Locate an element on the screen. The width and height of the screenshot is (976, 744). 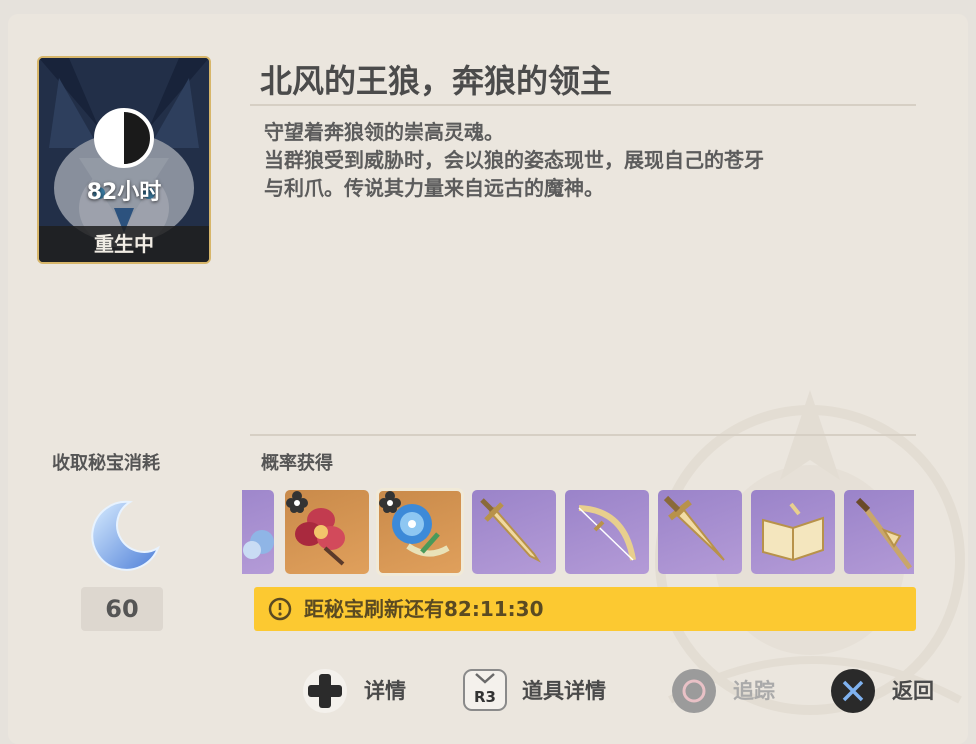
cost-value: 60 is located at coordinates (122, 609).